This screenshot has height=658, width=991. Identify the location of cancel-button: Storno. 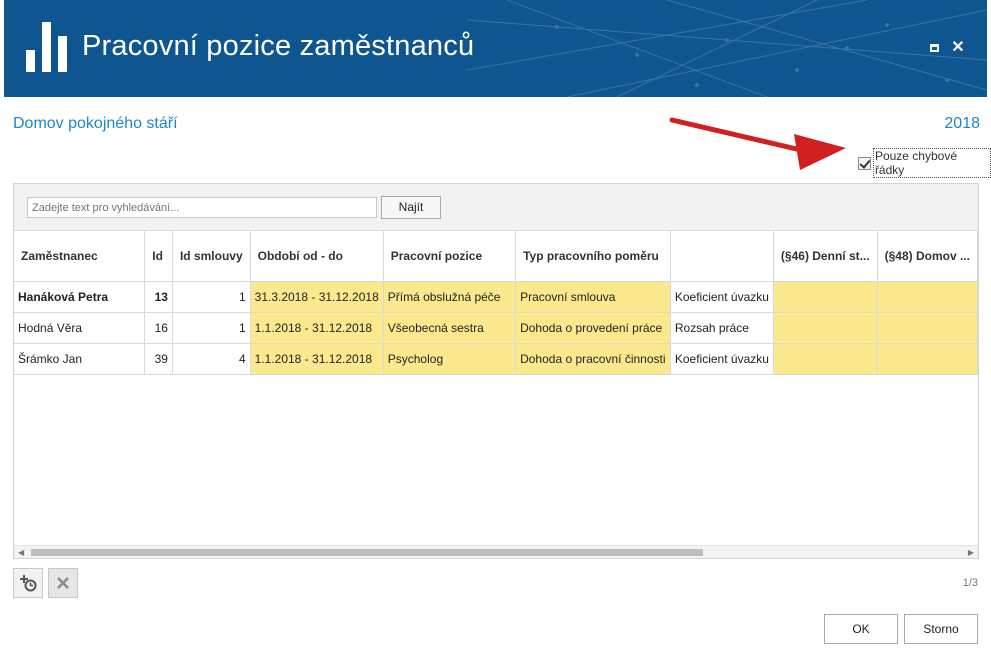
(941, 629).